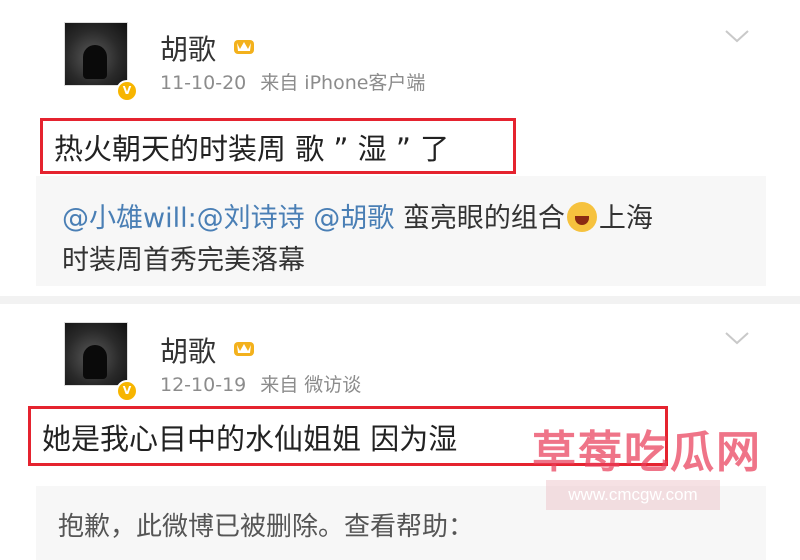  I want to click on repost-text-2: 上海, so click(625, 218).